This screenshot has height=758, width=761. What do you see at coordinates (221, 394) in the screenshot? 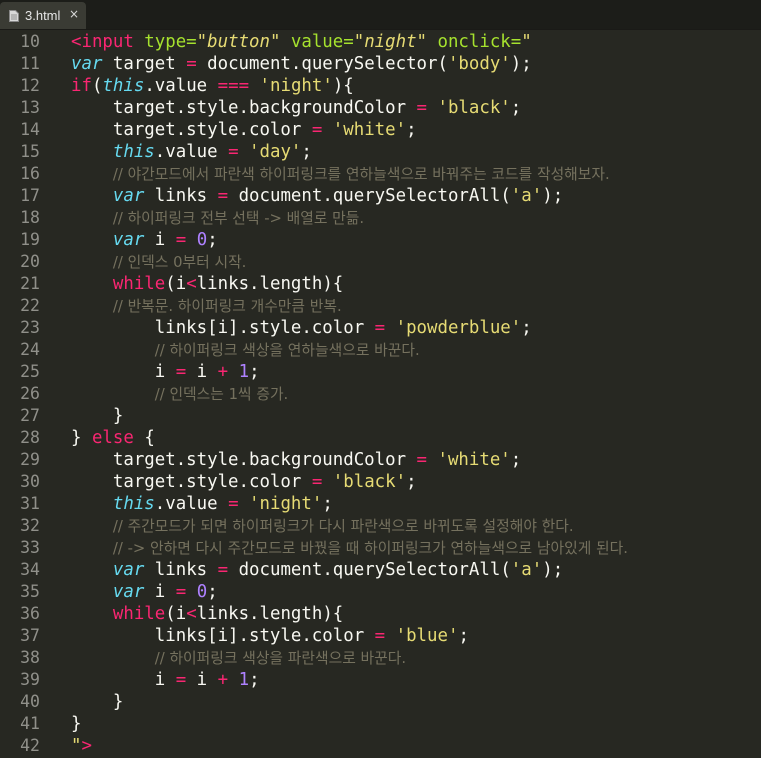
I see `code-comment: // 인덱스는 1씩 증가.` at bounding box center [221, 394].